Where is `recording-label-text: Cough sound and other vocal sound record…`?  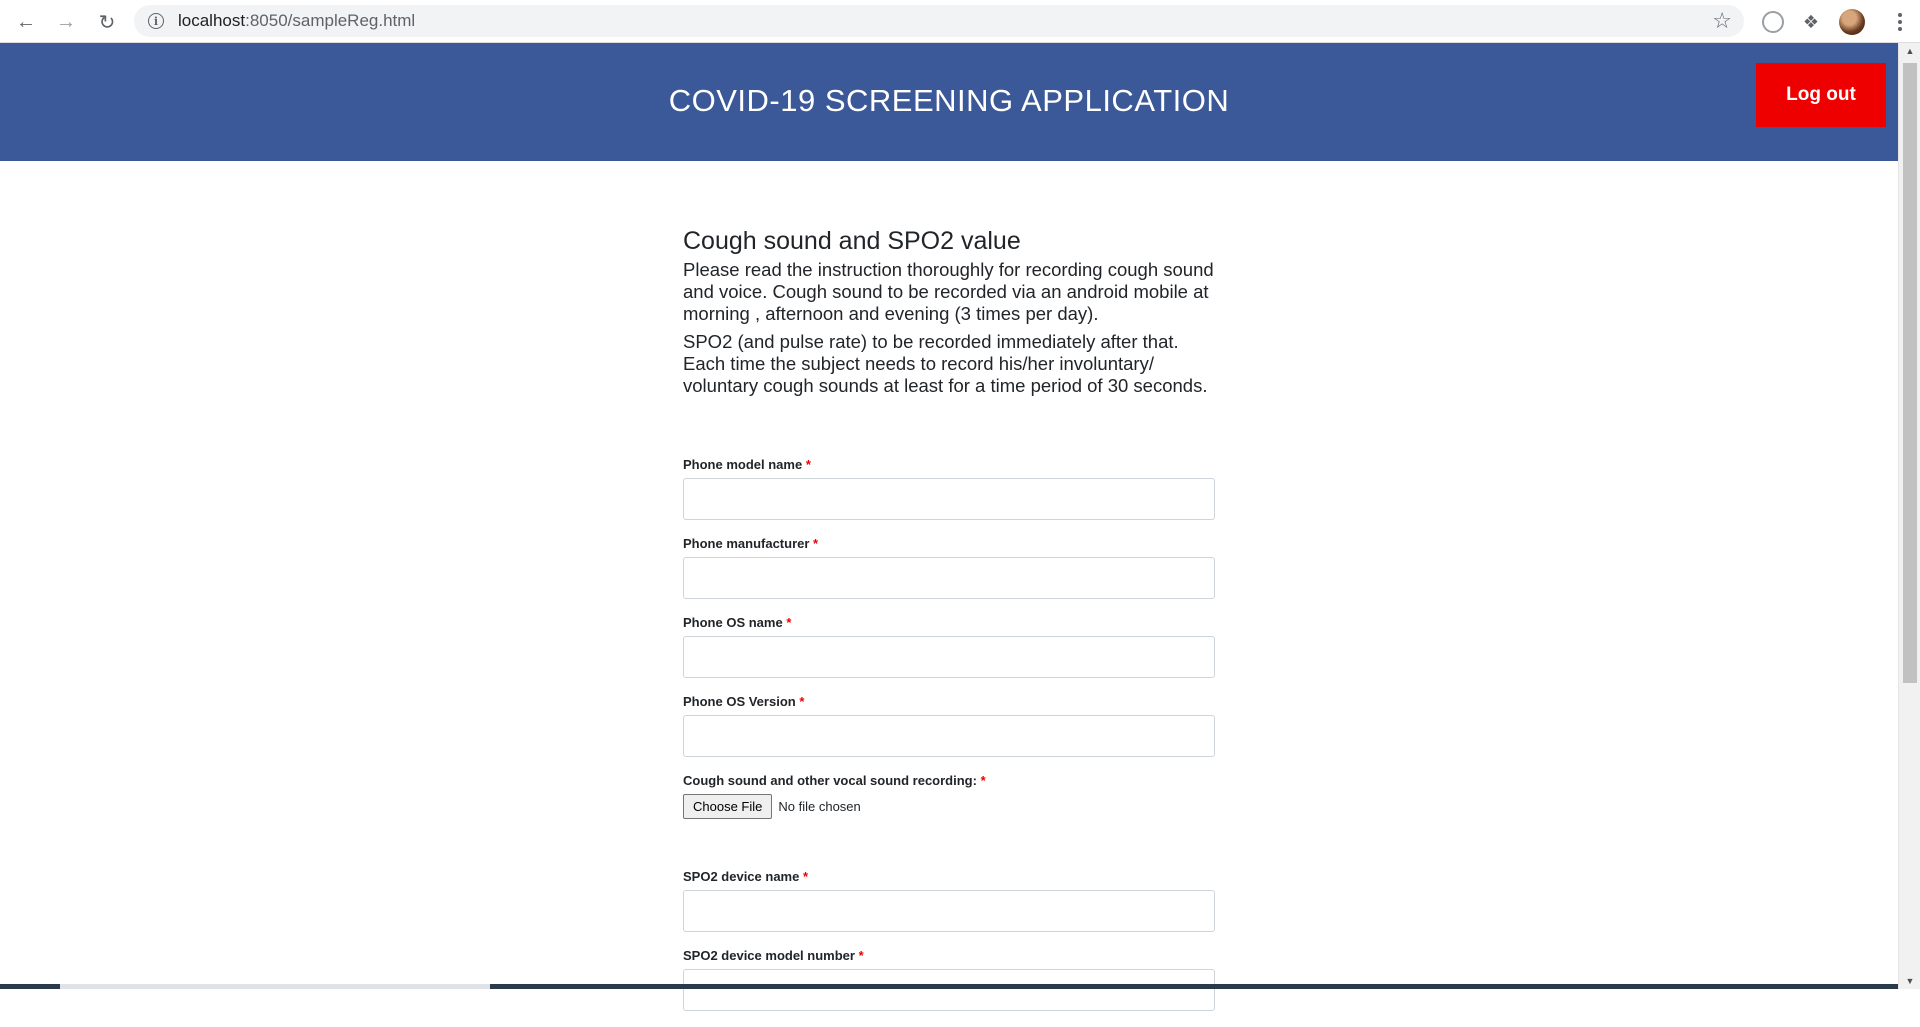 recording-label-text: Cough sound and other vocal sound record… is located at coordinates (830, 780).